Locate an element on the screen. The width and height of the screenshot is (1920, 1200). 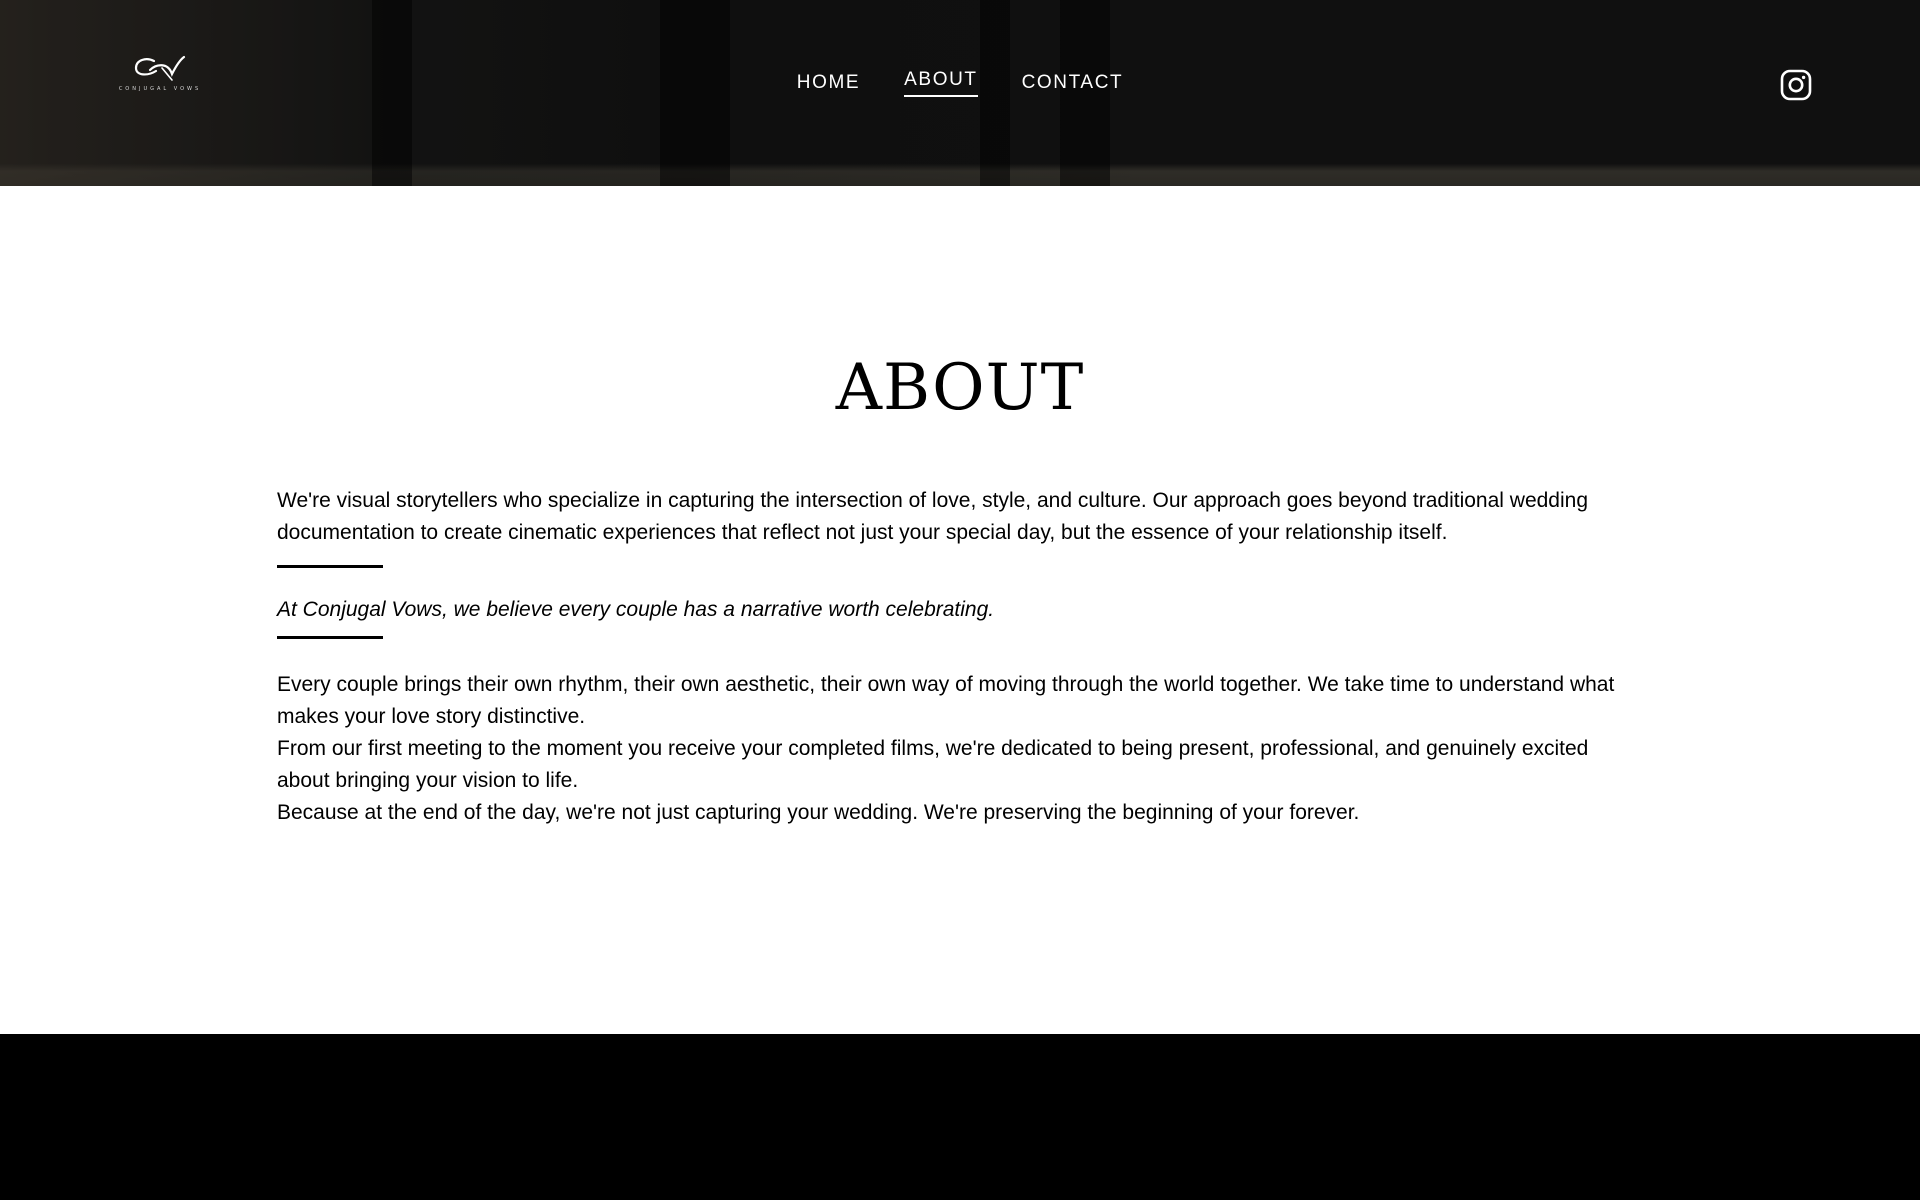
main-nav: HOME ABOUT CONTACT is located at coordinates (960, 90).